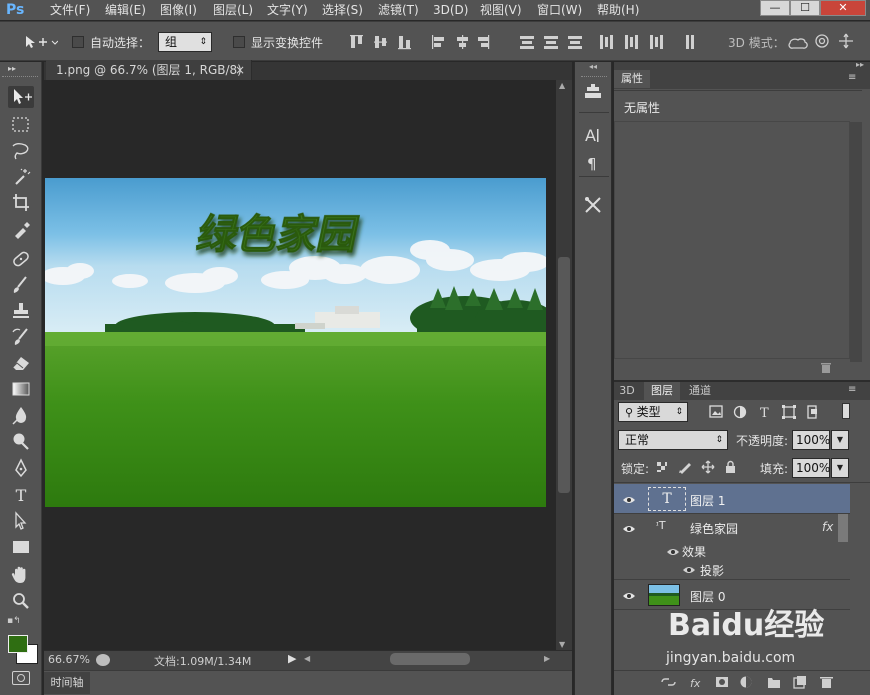 This screenshot has height=695, width=870. I want to click on layers-scroll-thumb, so click(843, 528).